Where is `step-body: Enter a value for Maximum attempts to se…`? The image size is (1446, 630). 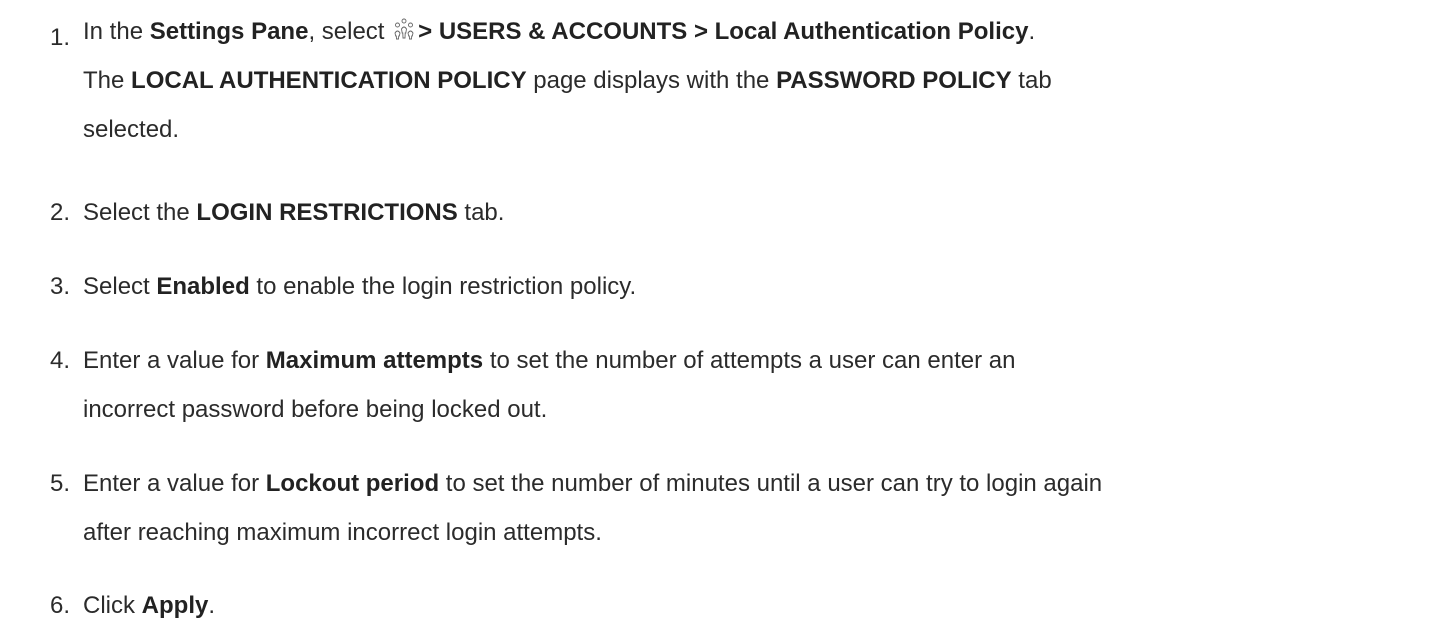
step-body: Enter a value for Maximum attempts to se… is located at coordinates (761, 385).